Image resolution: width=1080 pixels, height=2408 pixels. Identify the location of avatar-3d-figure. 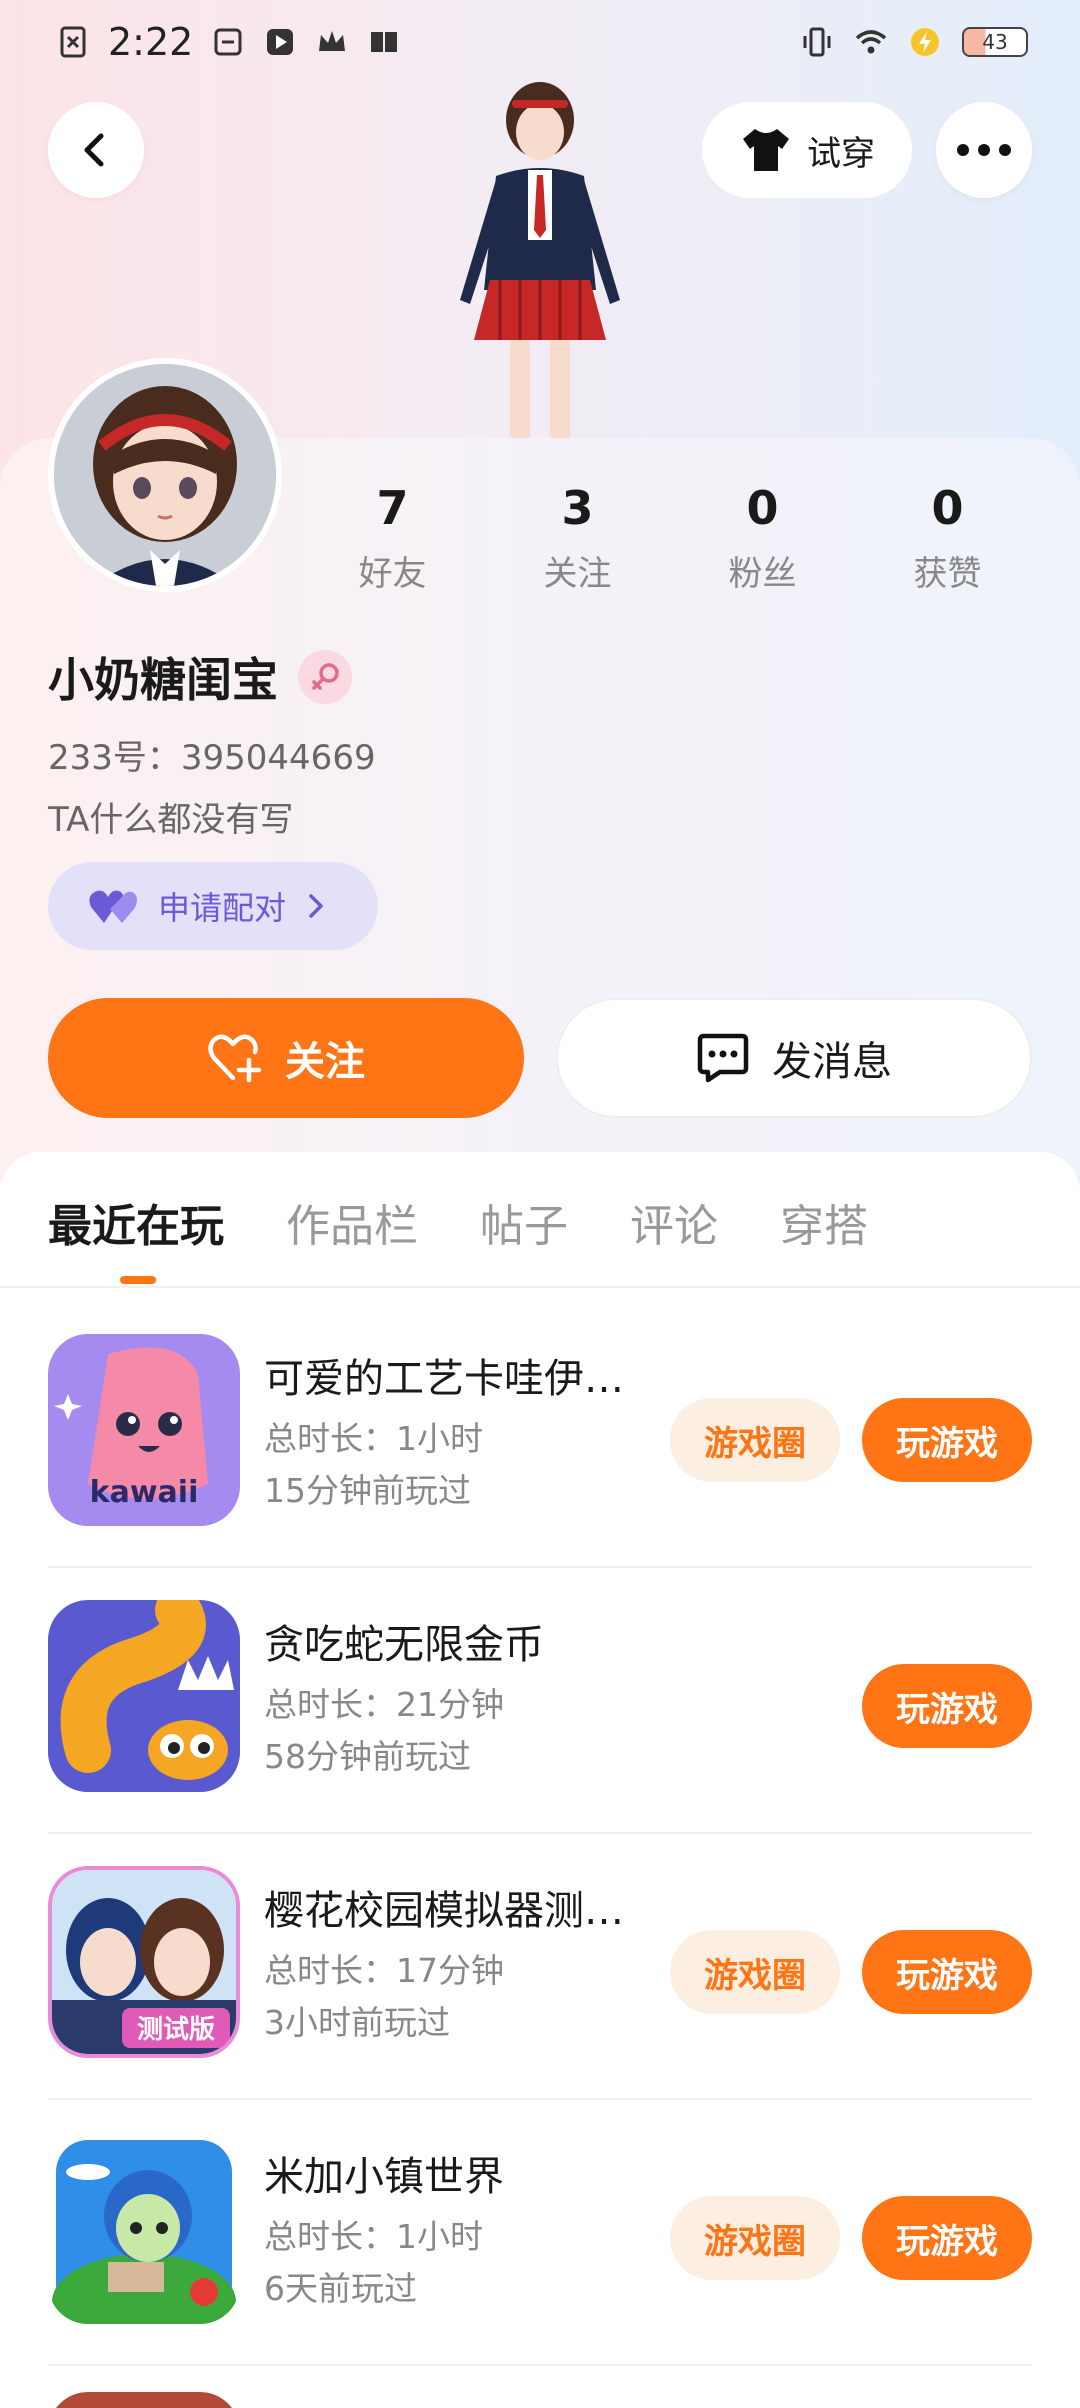
(540, 261).